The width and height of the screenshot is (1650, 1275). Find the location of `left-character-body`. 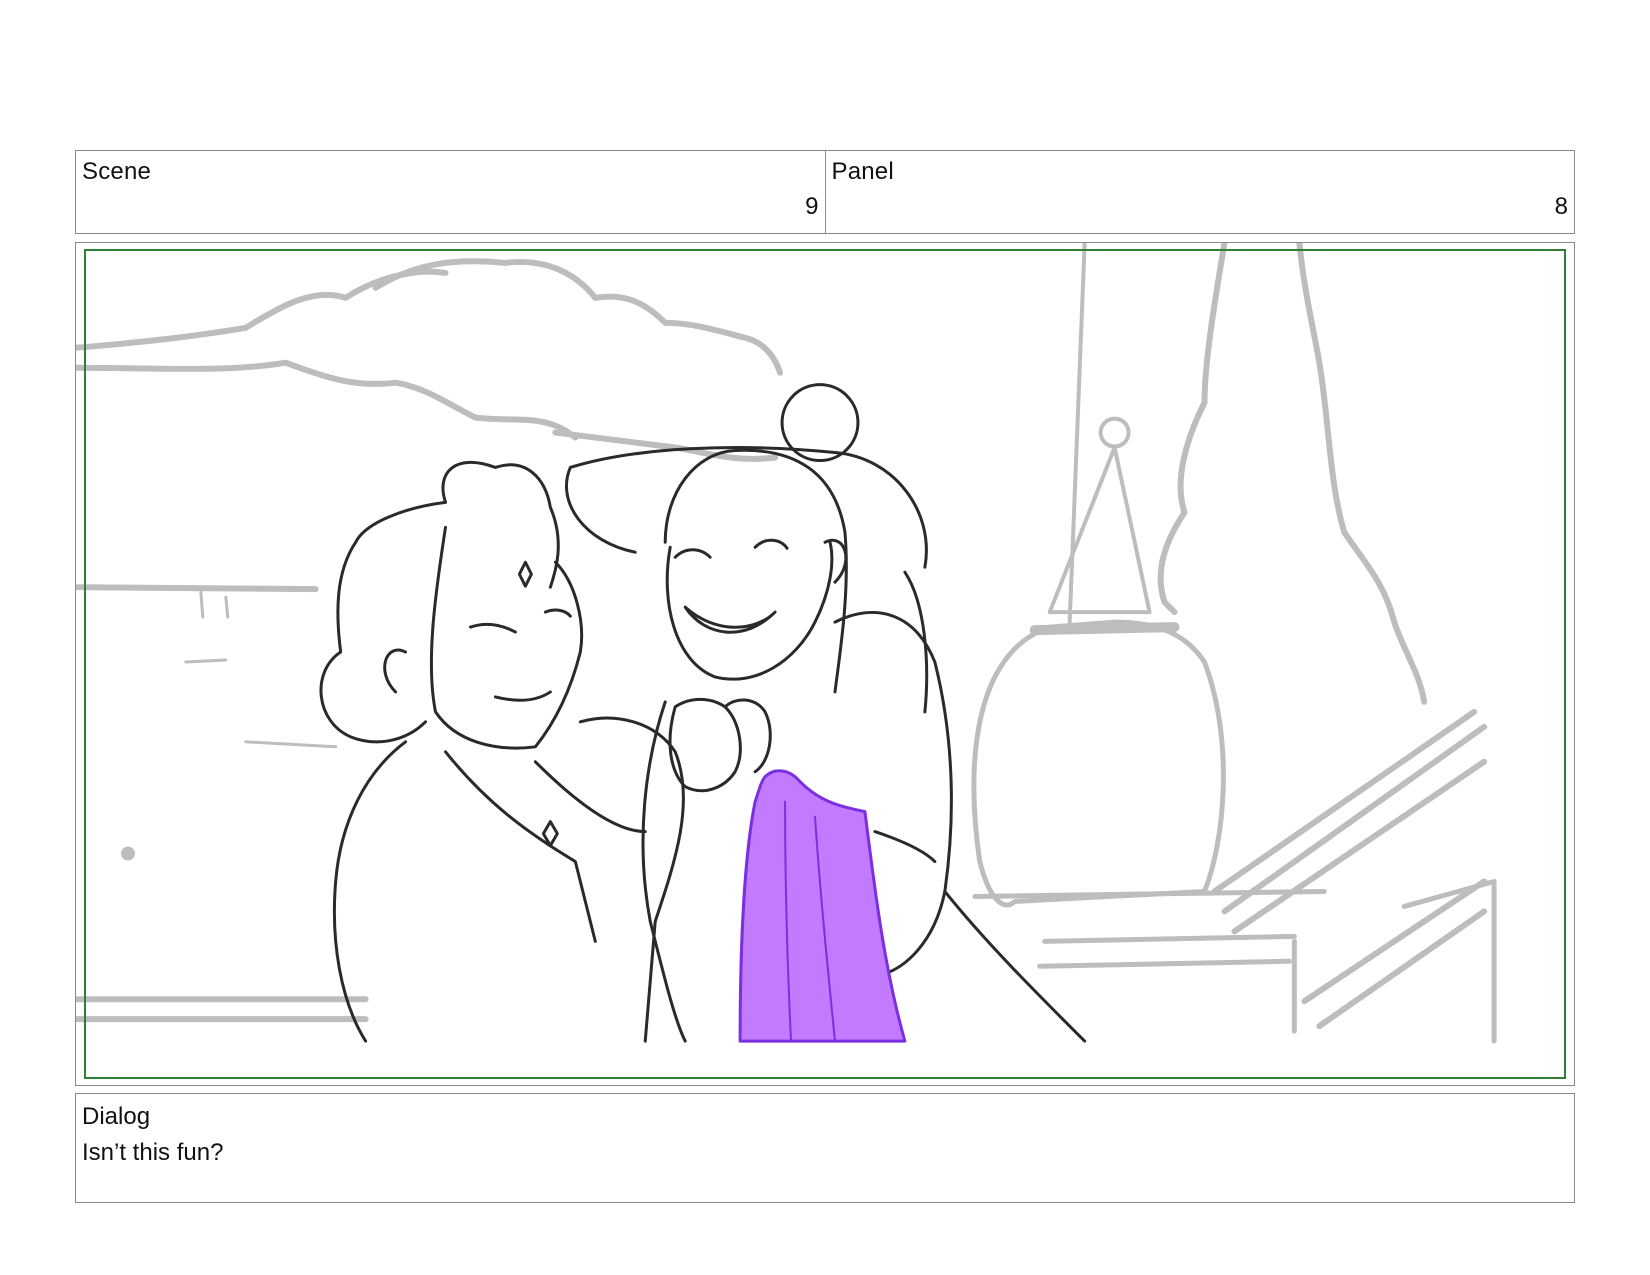

left-character-body is located at coordinates (489, 891).